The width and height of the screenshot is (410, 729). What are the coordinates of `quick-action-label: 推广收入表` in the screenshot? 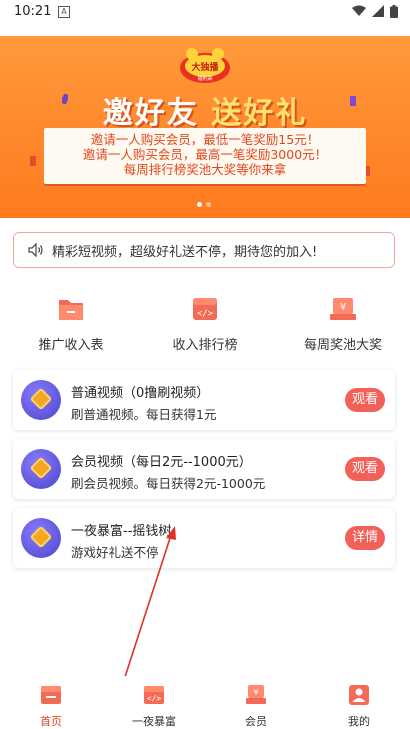 It's located at (71, 345).